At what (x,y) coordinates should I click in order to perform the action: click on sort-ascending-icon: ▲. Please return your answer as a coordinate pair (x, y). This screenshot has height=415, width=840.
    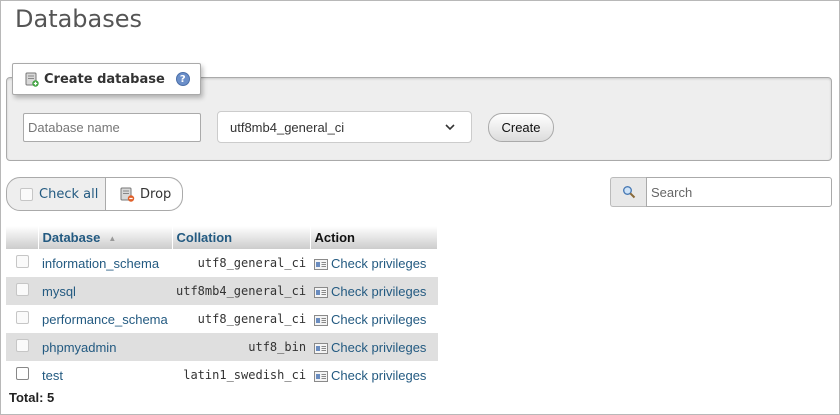
    Looking at the image, I should click on (112, 238).